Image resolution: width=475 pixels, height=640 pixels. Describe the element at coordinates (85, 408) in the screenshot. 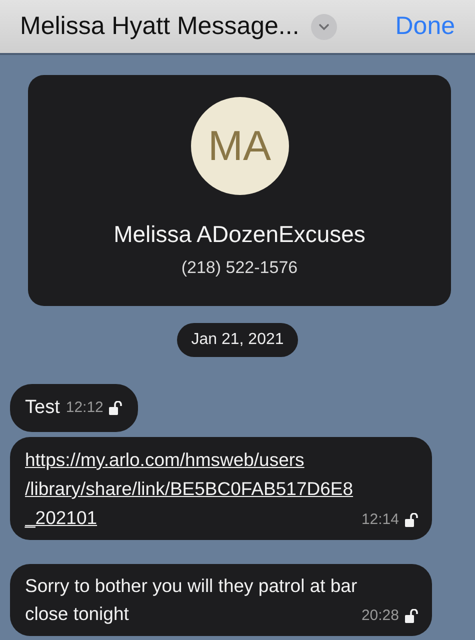

I see `message-time: 12:12` at that location.